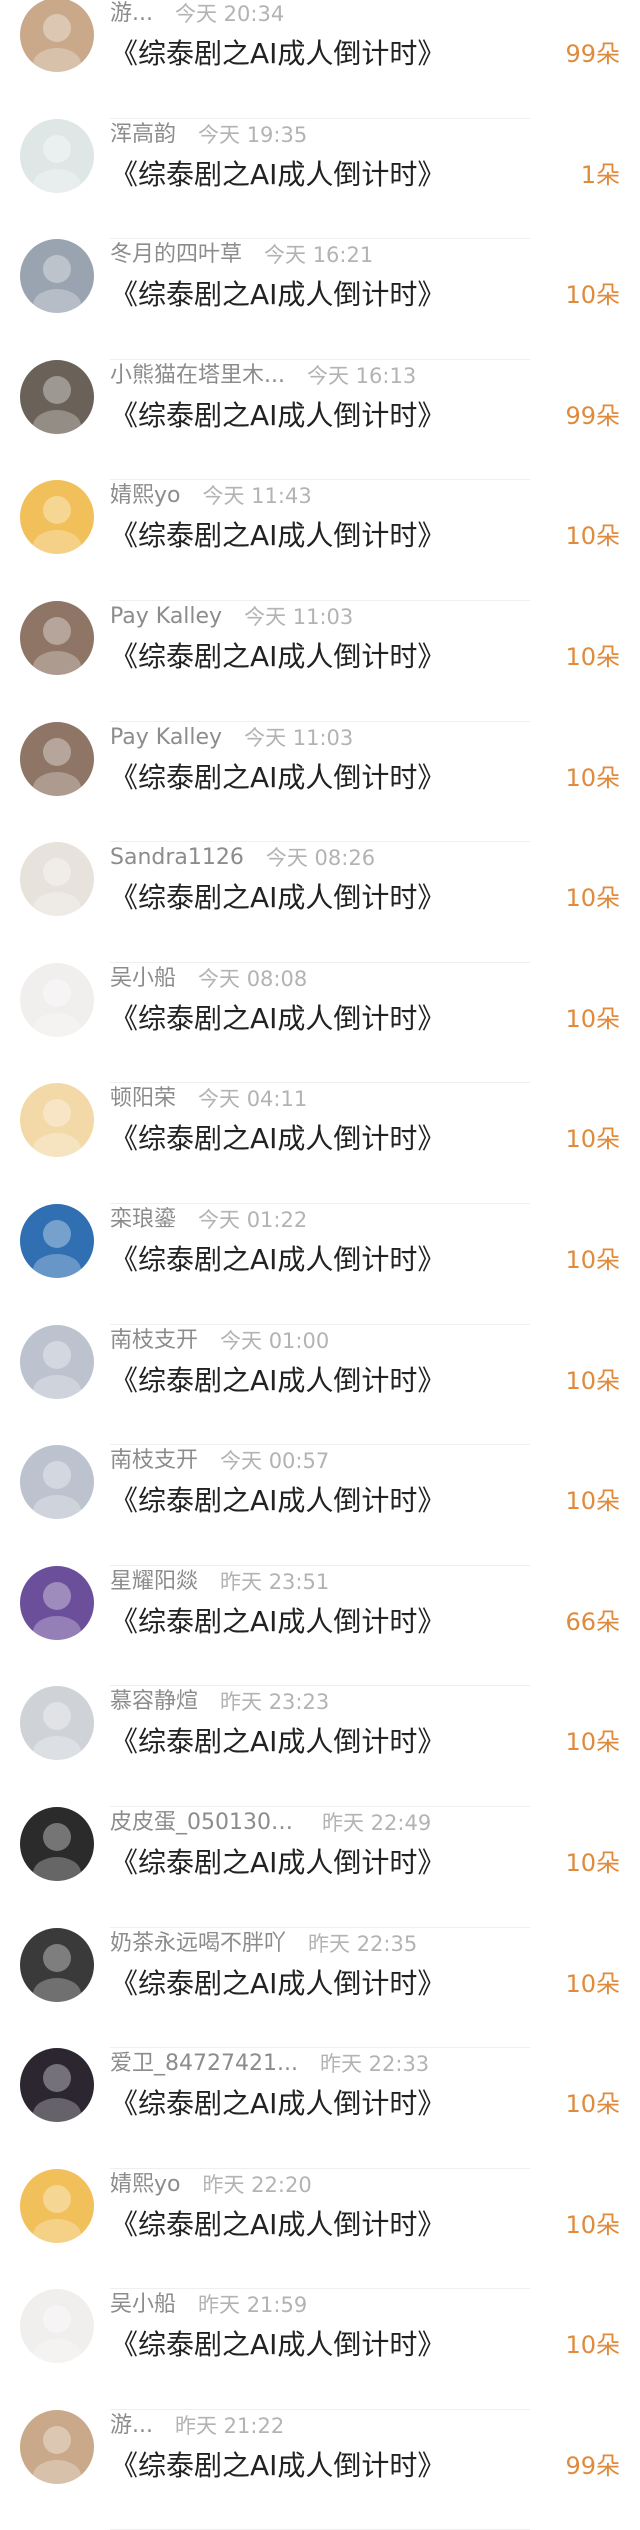  Describe the element at coordinates (253, 1099) in the screenshot. I see `timestamp: 今天 04:11` at that location.